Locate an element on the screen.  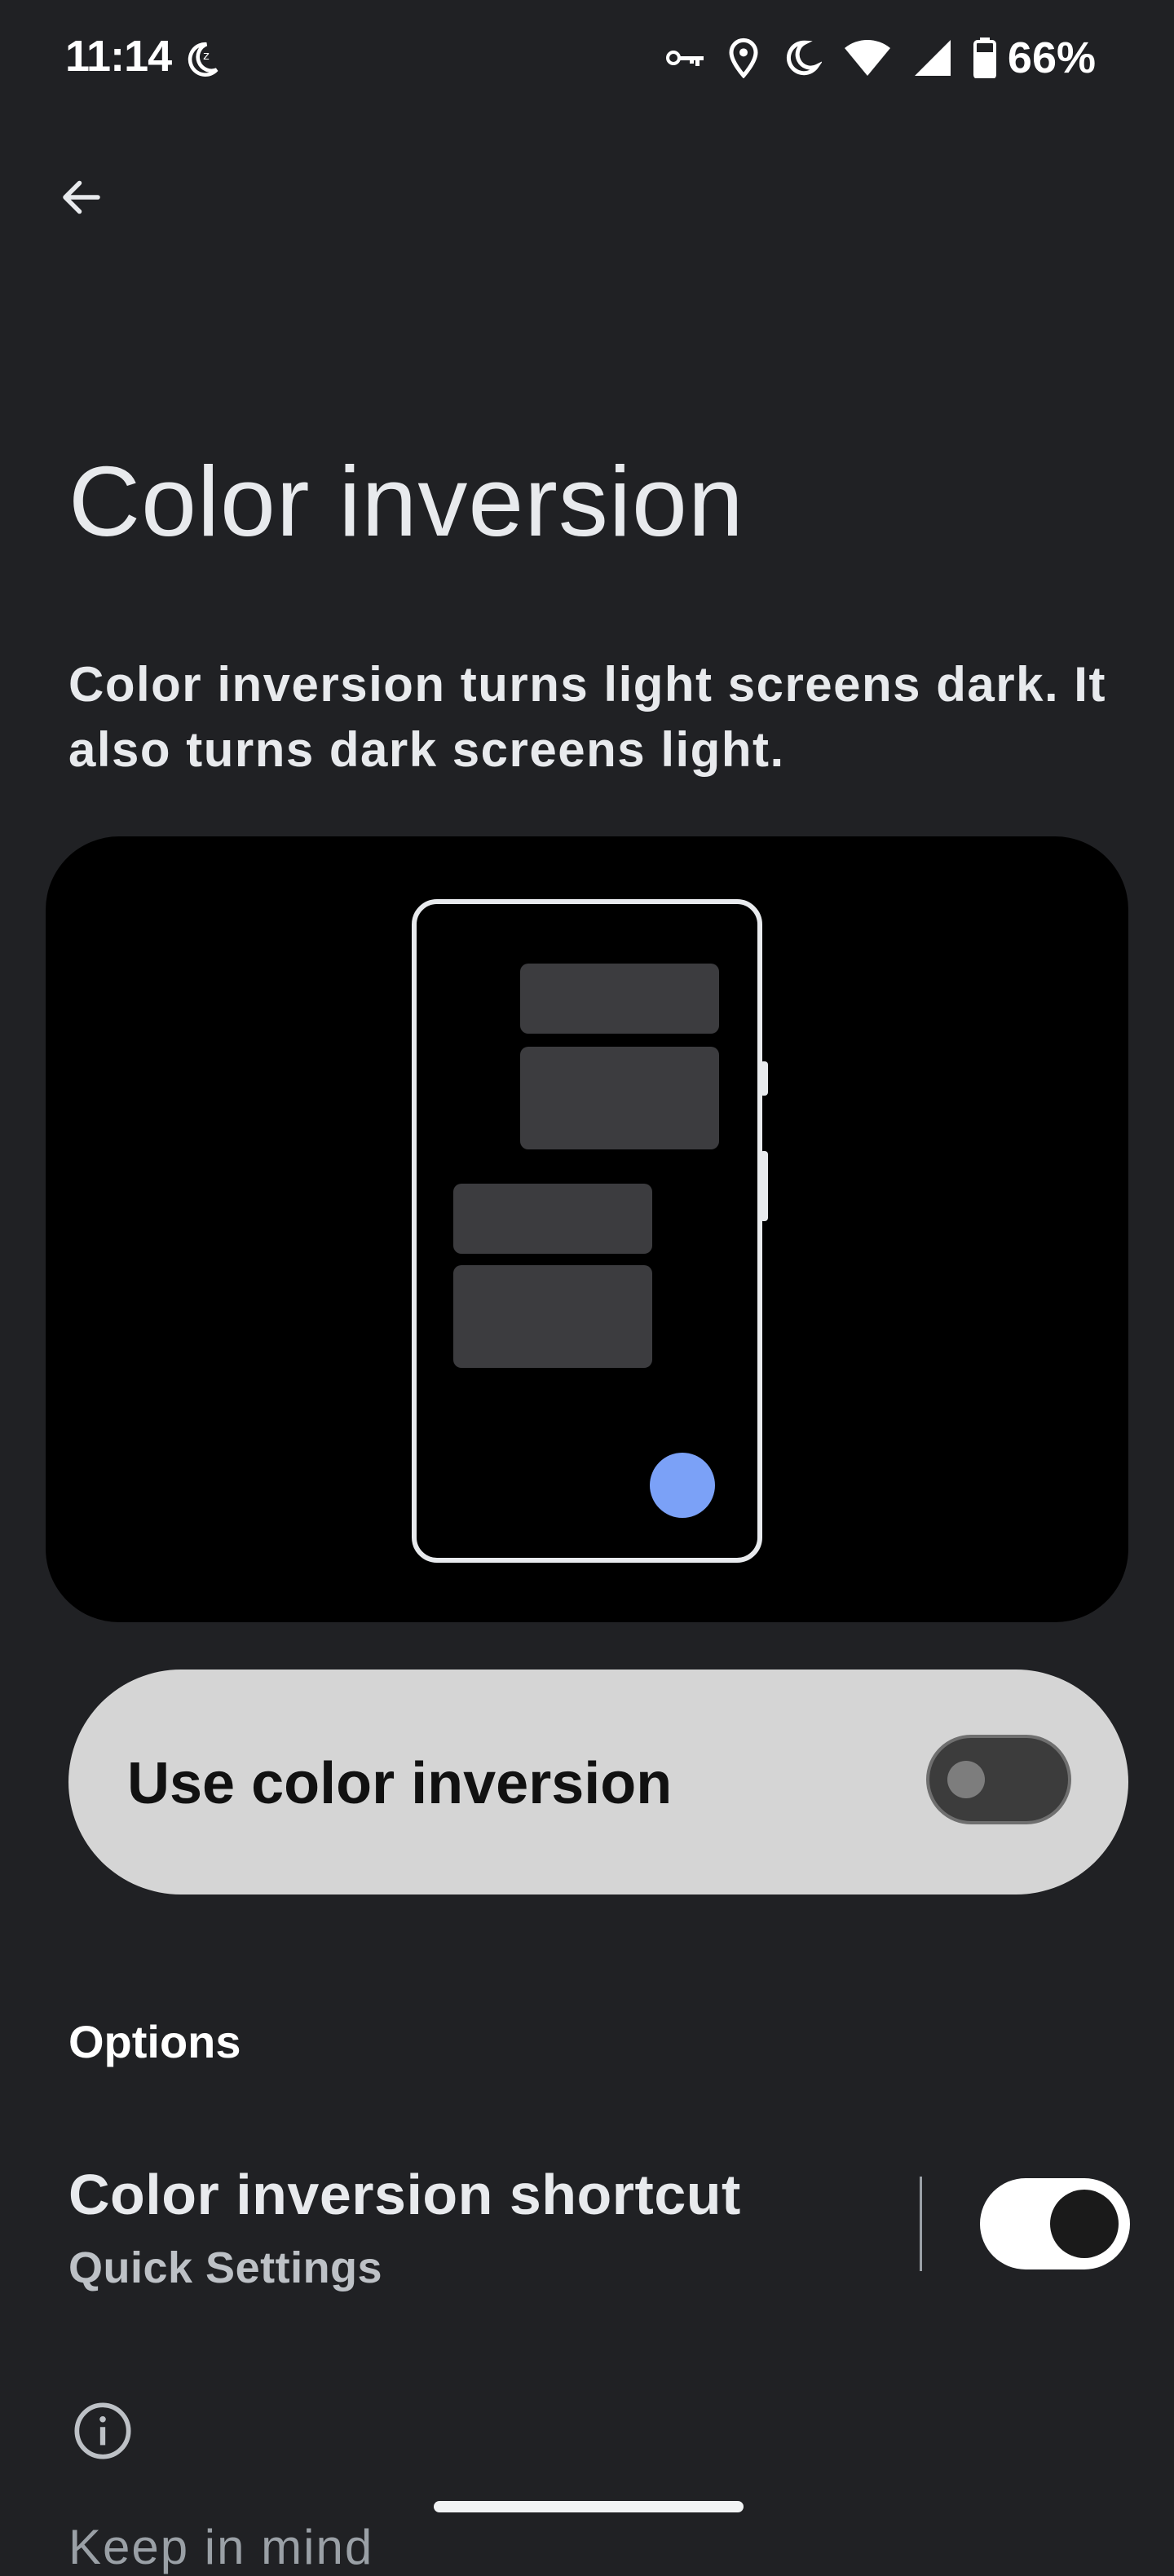
vertical-divider is located at coordinates (921, 2224).